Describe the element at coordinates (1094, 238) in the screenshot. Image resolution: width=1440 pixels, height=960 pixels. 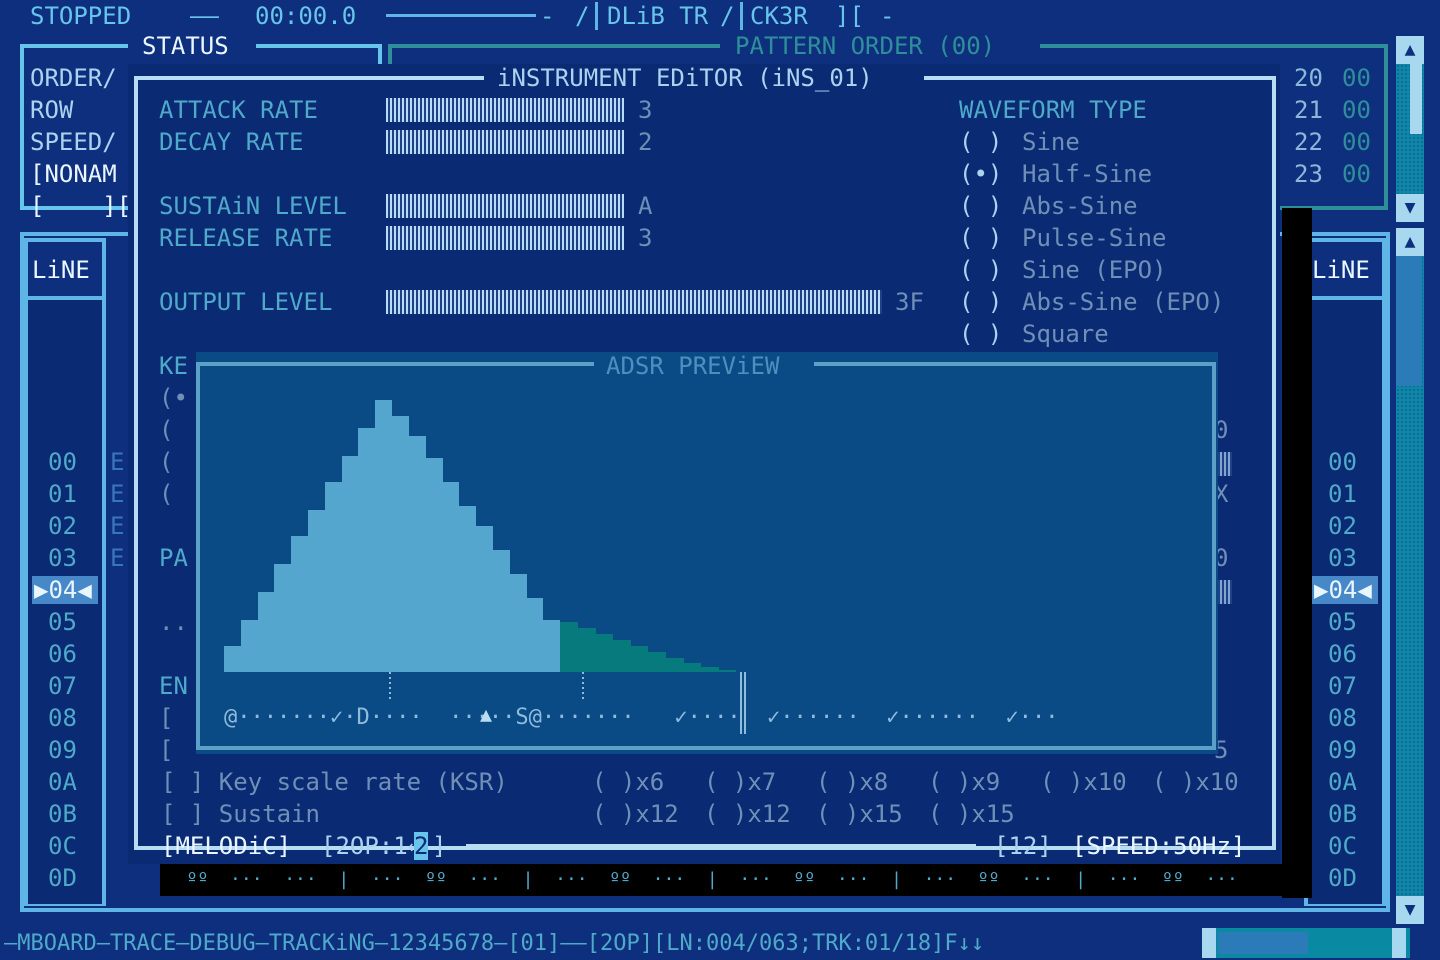
I see `waveform-option-label: Pulse-Sine` at that location.